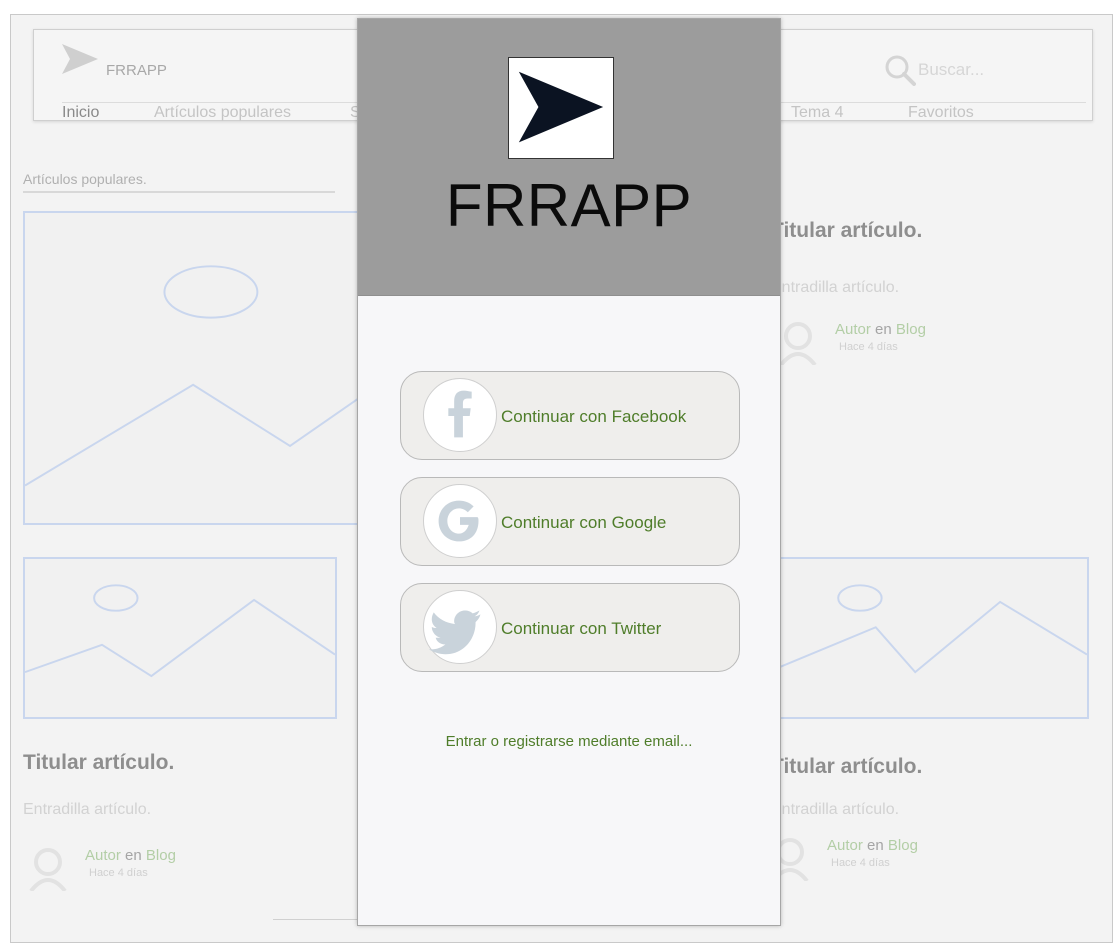  Describe the element at coordinates (460, 415) in the screenshot. I see `facebook-icon` at that location.